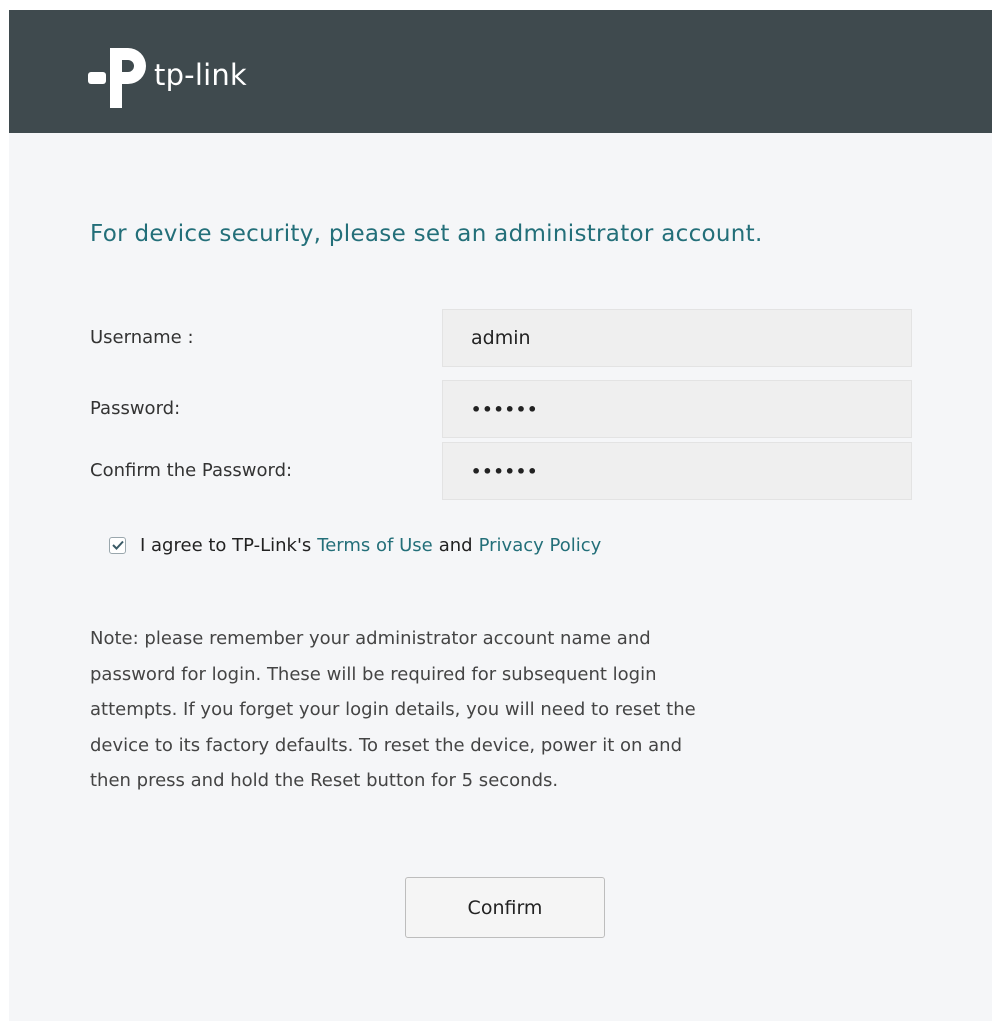 Image resolution: width=992 pixels, height=1021 pixels. I want to click on password-label: Password:, so click(135, 408).